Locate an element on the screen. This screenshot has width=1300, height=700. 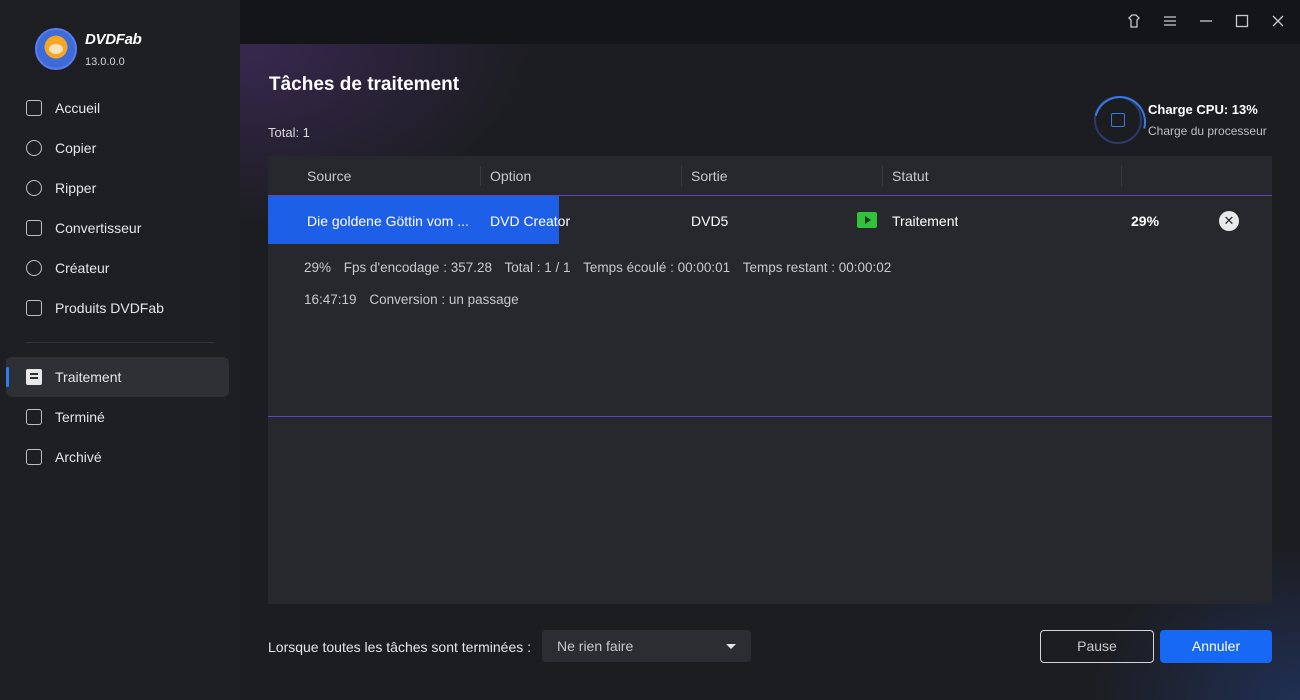
column-header-statut: Statut is located at coordinates (910, 176).